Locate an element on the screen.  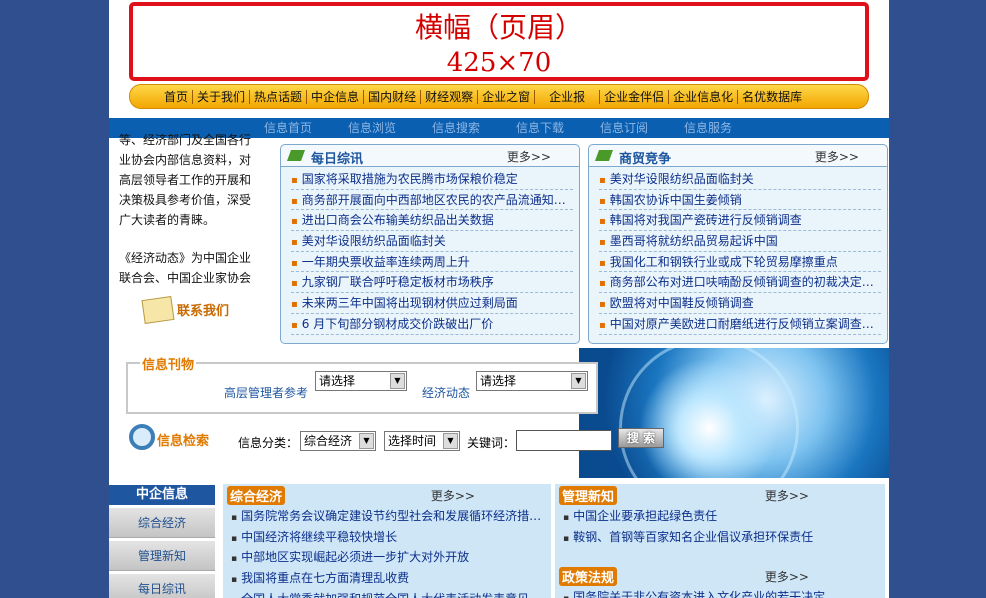
list-item: 中部地区实现崛起必须进一步扩大对外开放 is located at coordinates (387, 557).